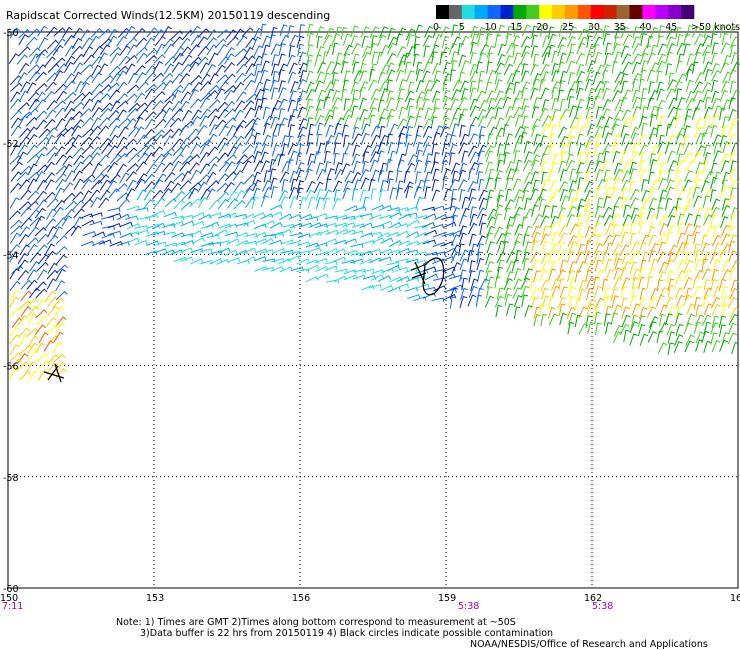 This screenshot has height=650, width=740. I want to click on lon-label: 159, so click(447, 598).